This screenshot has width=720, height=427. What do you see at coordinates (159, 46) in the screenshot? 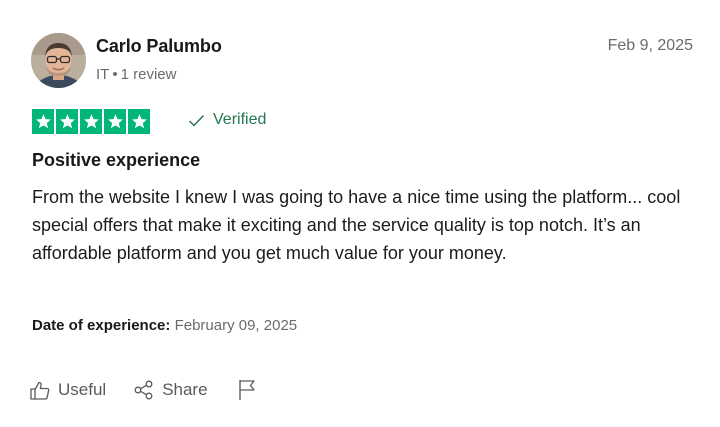
I see `reviewer-name: Carlo Palumbo` at bounding box center [159, 46].